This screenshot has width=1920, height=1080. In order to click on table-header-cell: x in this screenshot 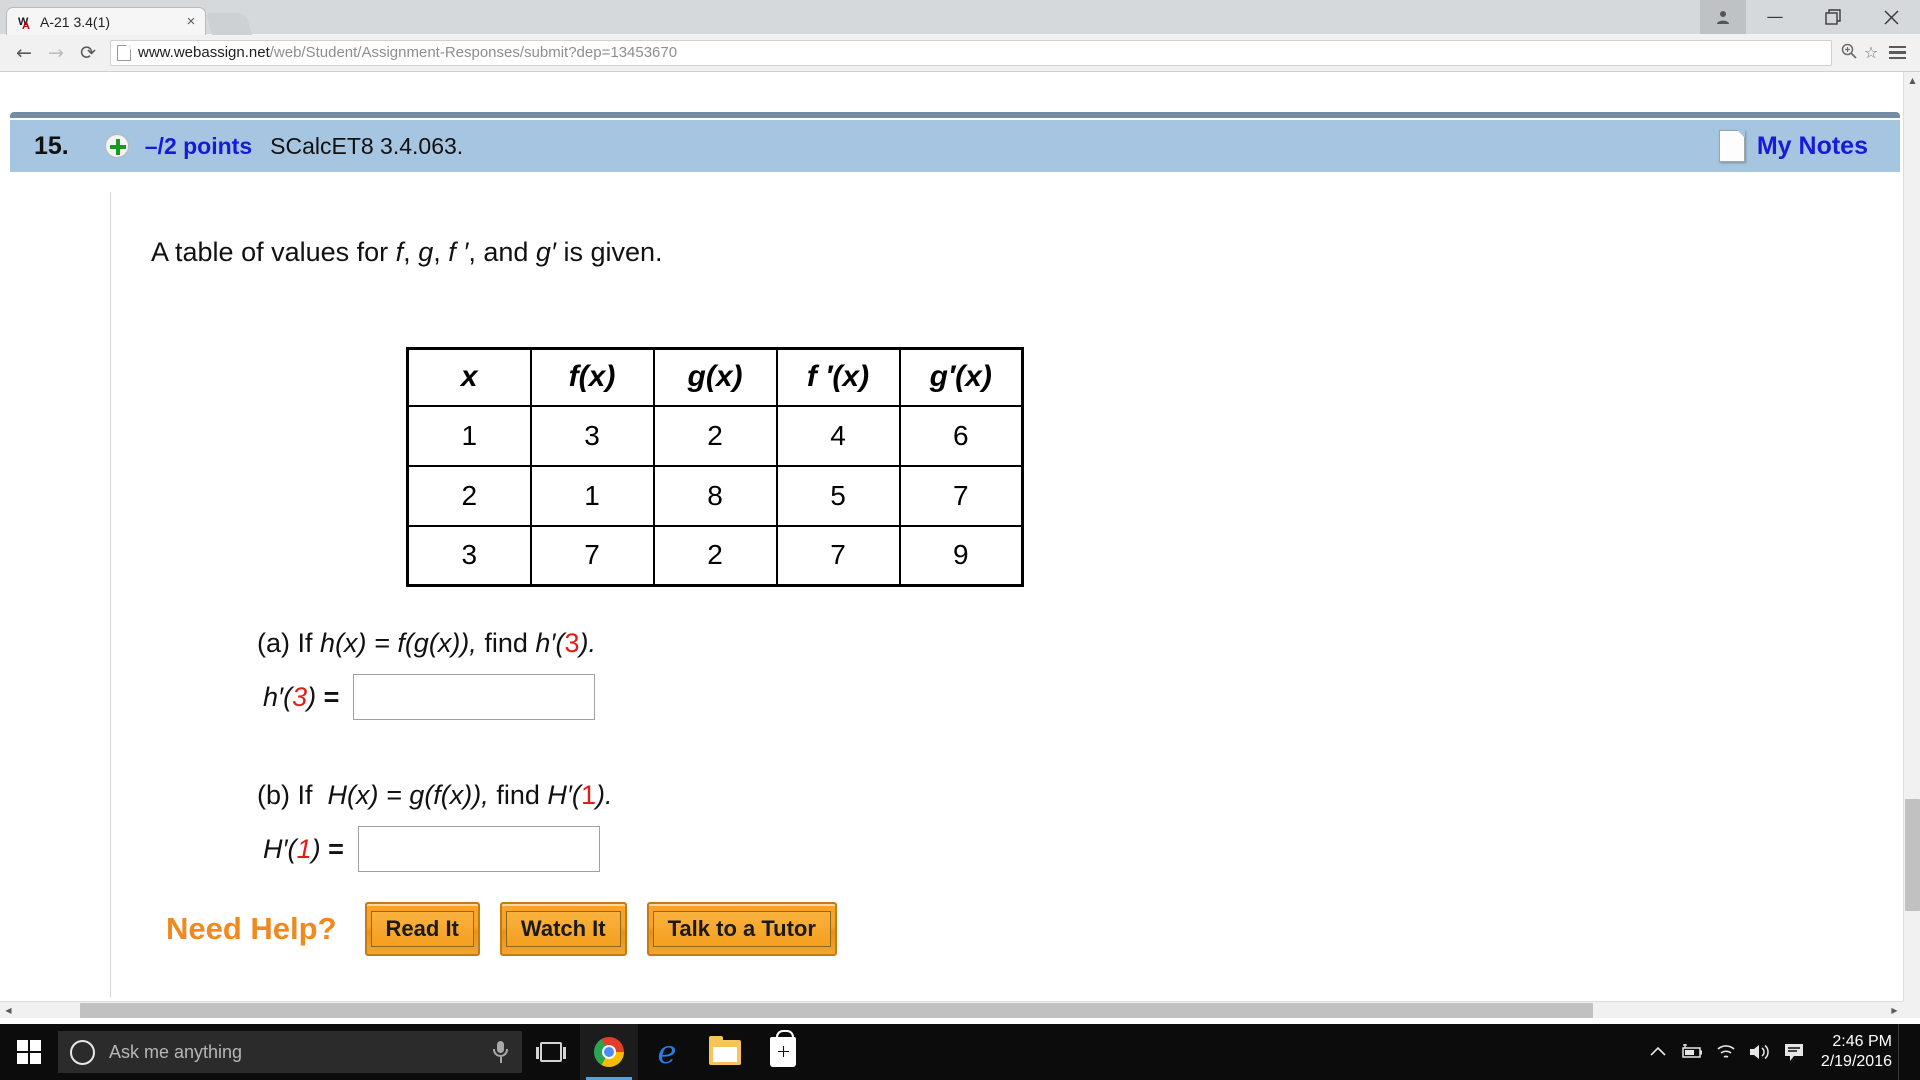, I will do `click(469, 377)`.